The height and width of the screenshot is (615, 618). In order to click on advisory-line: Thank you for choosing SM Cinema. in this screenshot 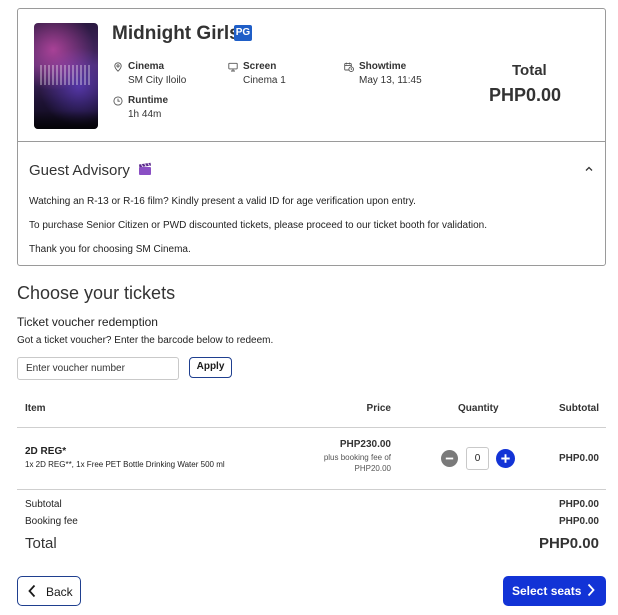, I will do `click(110, 249)`.